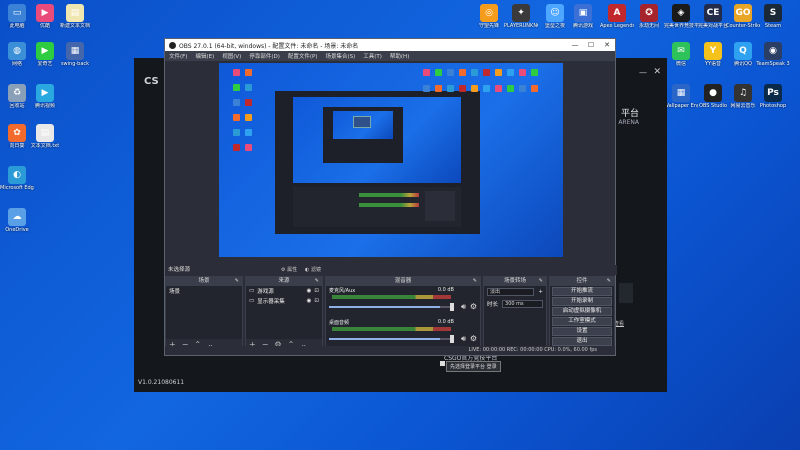  Describe the element at coordinates (403, 281) in the screenshot. I see `mixer-dock-header: 混音器 ✎` at that location.